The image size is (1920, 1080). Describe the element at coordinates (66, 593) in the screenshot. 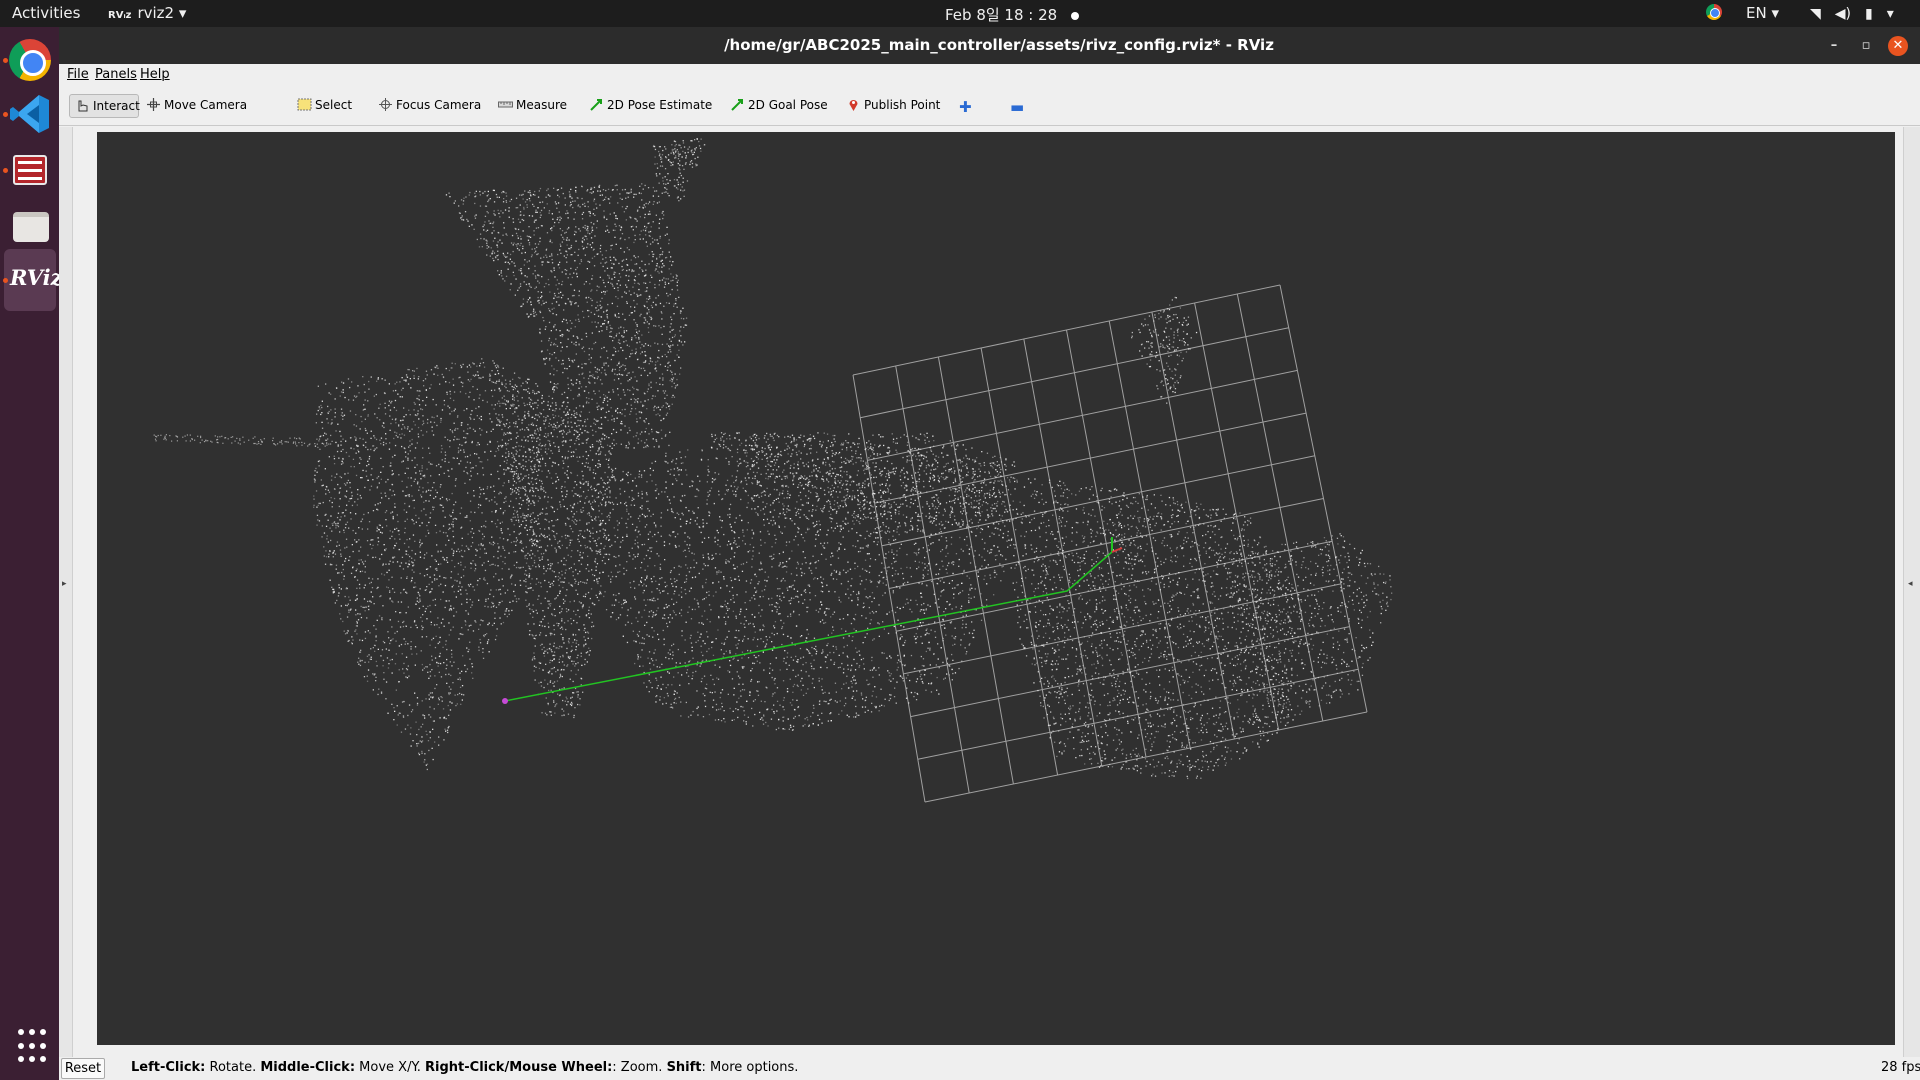

I see `left-panel-collapse: ▸` at that location.